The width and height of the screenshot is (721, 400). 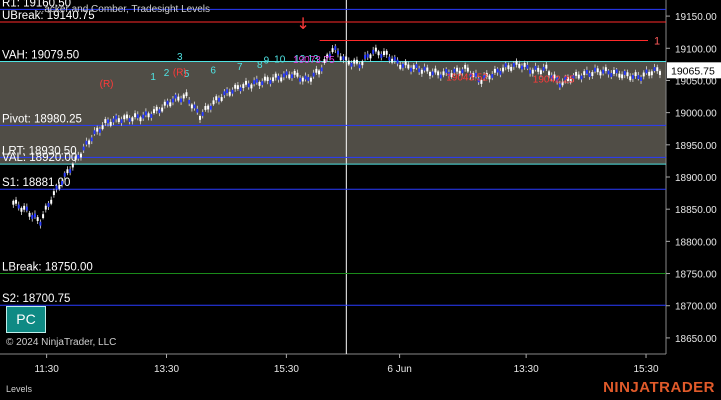 What do you see at coordinates (302, 23) in the screenshot?
I see `down-arrow-icon: ↓` at bounding box center [302, 23].